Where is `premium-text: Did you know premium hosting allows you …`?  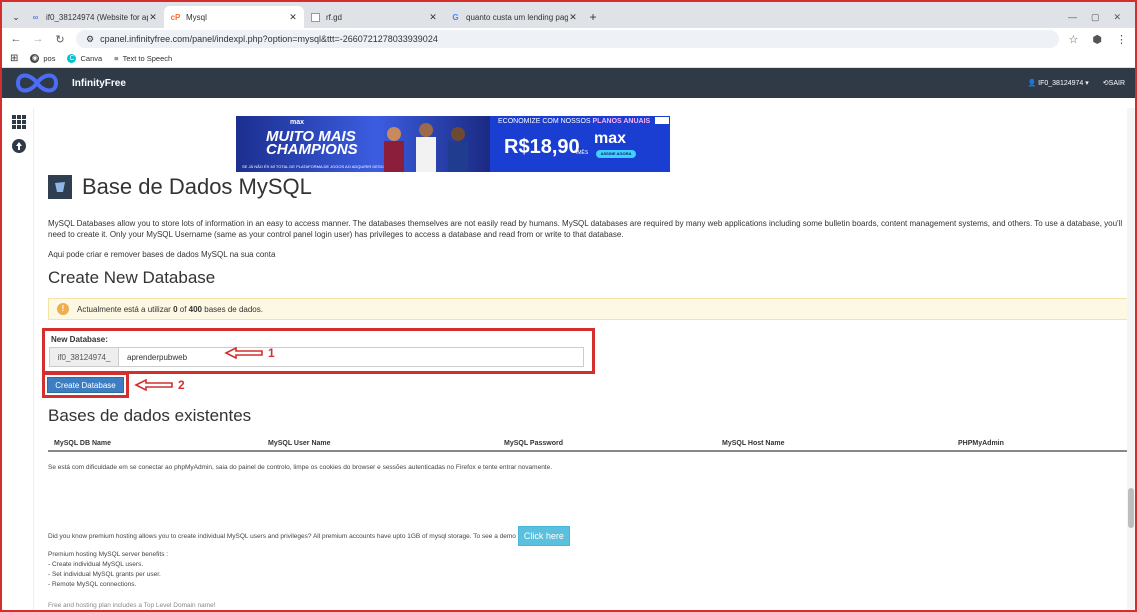 premium-text: Did you know premium hosting allows you … is located at coordinates (282, 536).